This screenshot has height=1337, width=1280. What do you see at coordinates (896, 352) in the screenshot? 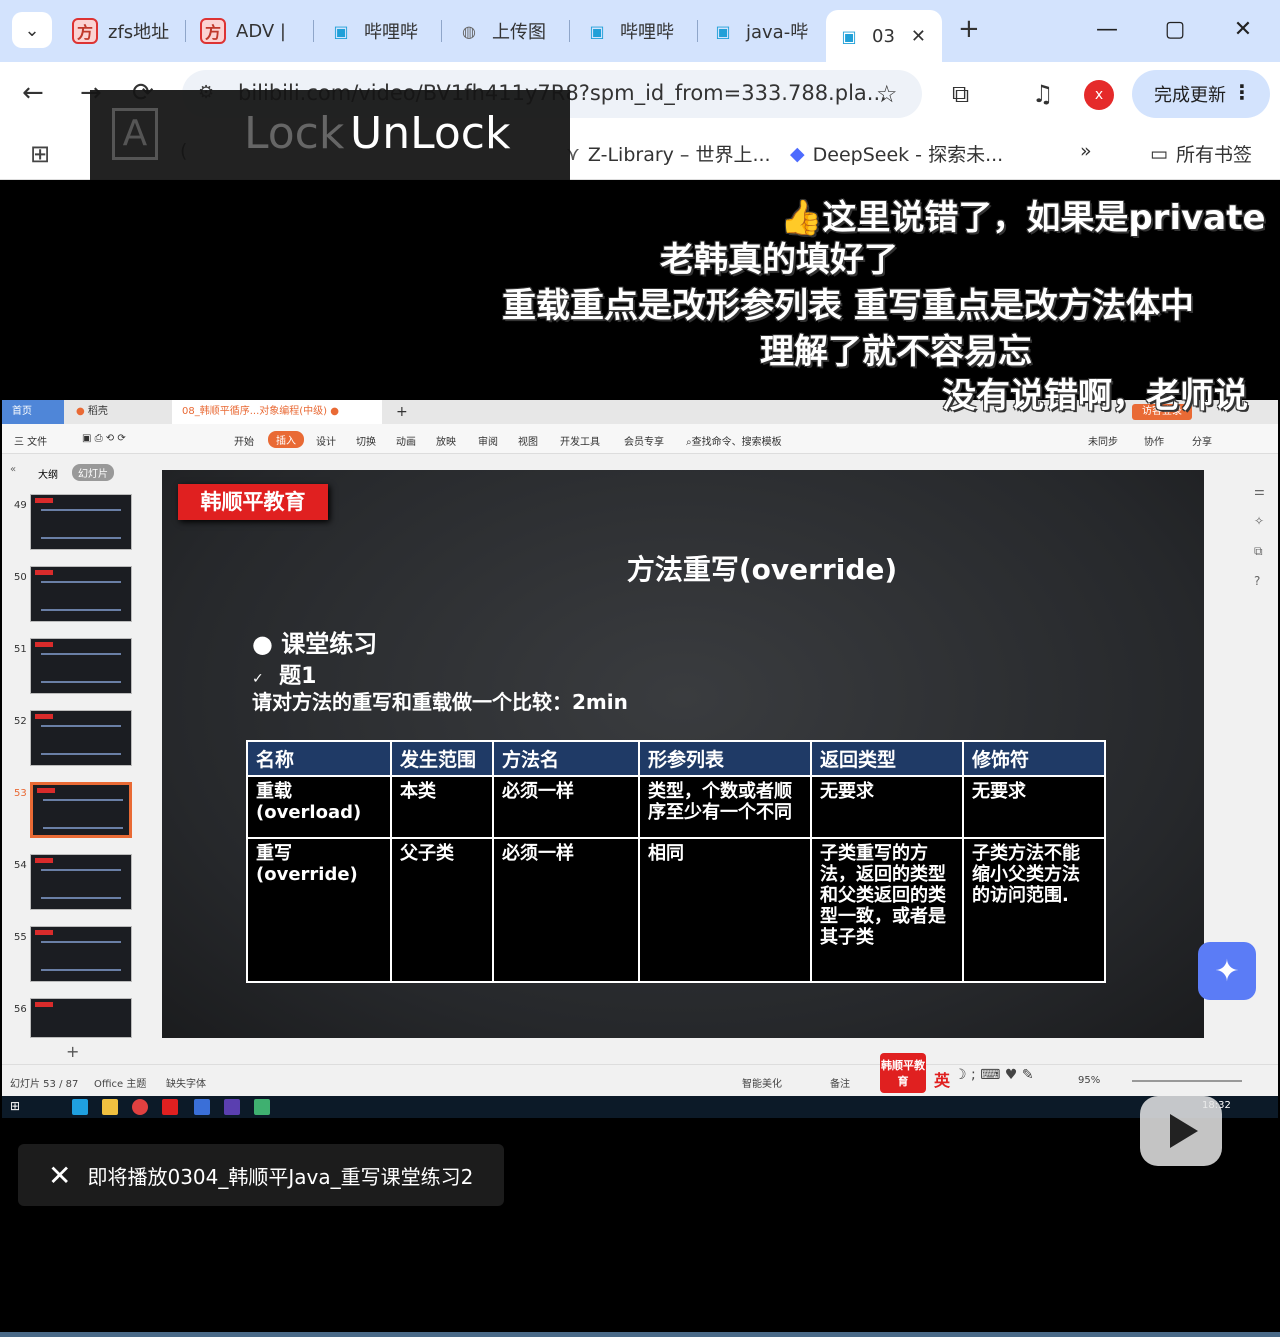
I see `danmaku-comment: 理解了就不容易忘` at bounding box center [896, 352].